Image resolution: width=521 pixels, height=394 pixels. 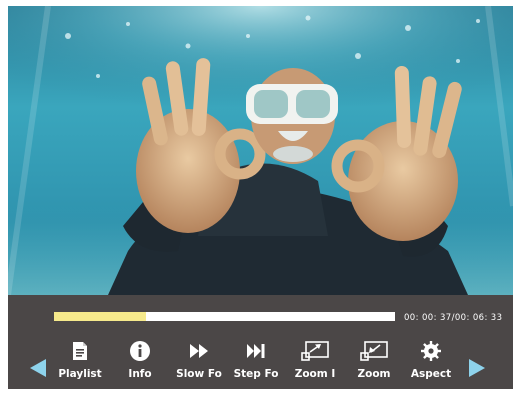 I want to click on step-forward-button: Step Fo, so click(x=256, y=361).